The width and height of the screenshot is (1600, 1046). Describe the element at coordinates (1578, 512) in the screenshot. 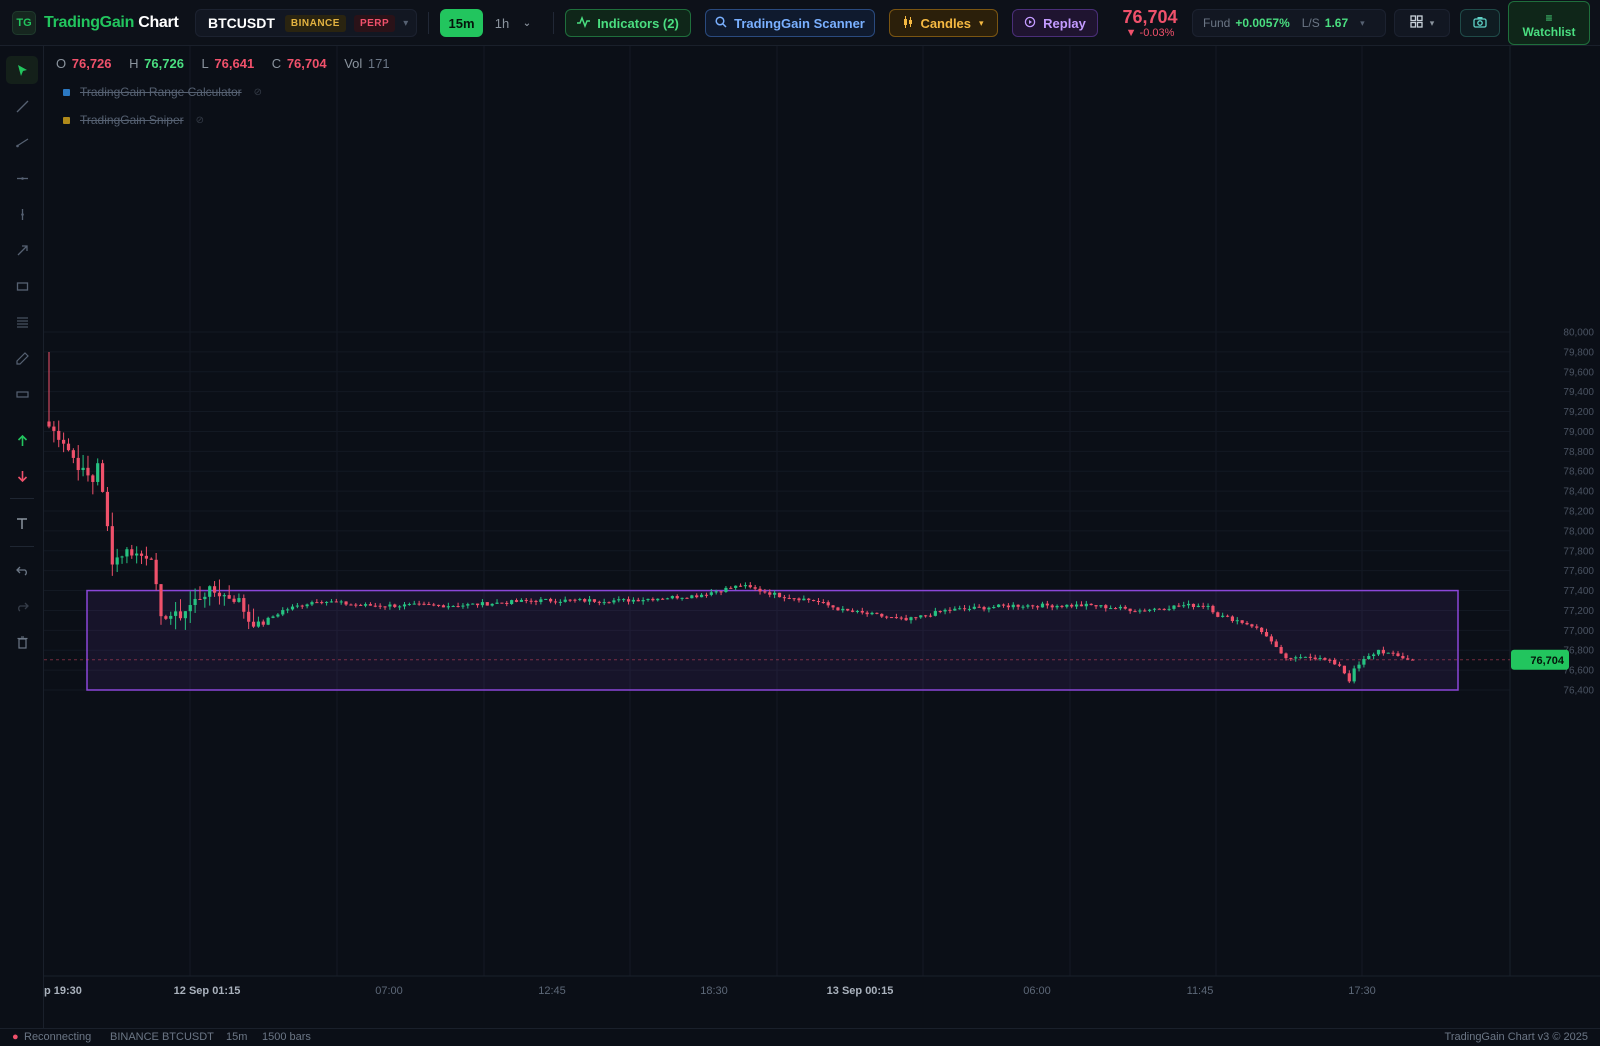

I see `price-tick-label: 78,200` at that location.